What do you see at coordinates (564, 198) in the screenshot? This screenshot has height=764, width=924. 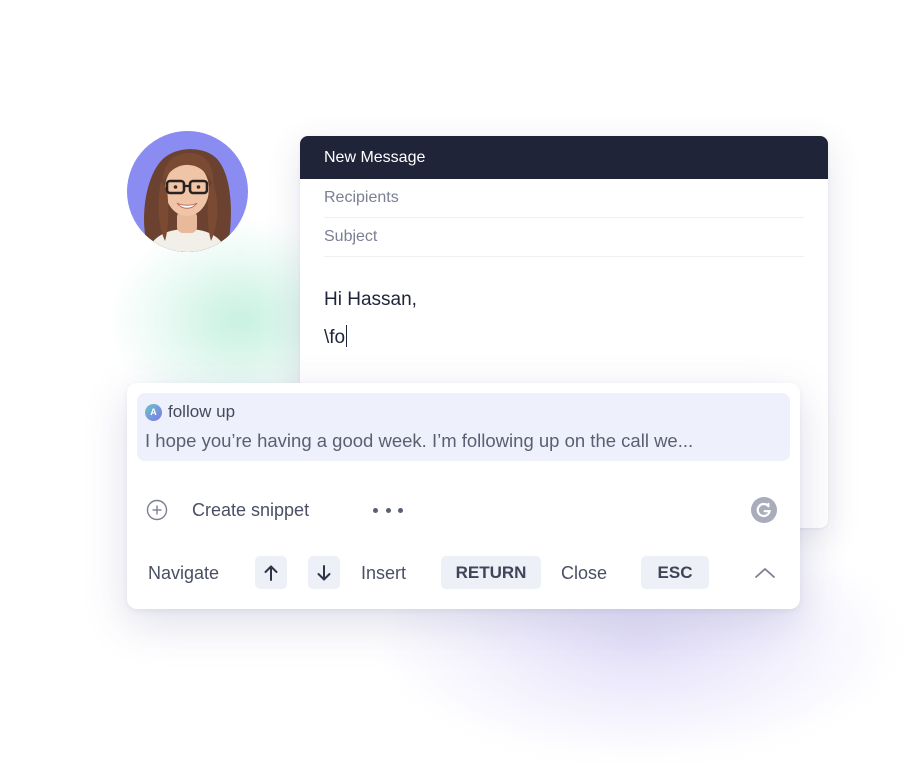 I see `recipients-field: Recipients` at bounding box center [564, 198].